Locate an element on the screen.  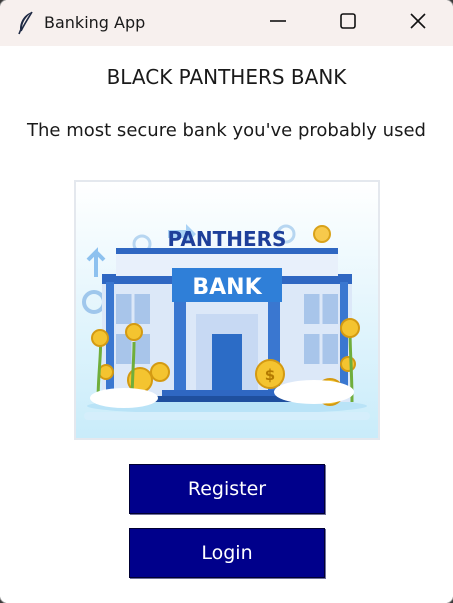
maximize-button is located at coordinates (348, 23).